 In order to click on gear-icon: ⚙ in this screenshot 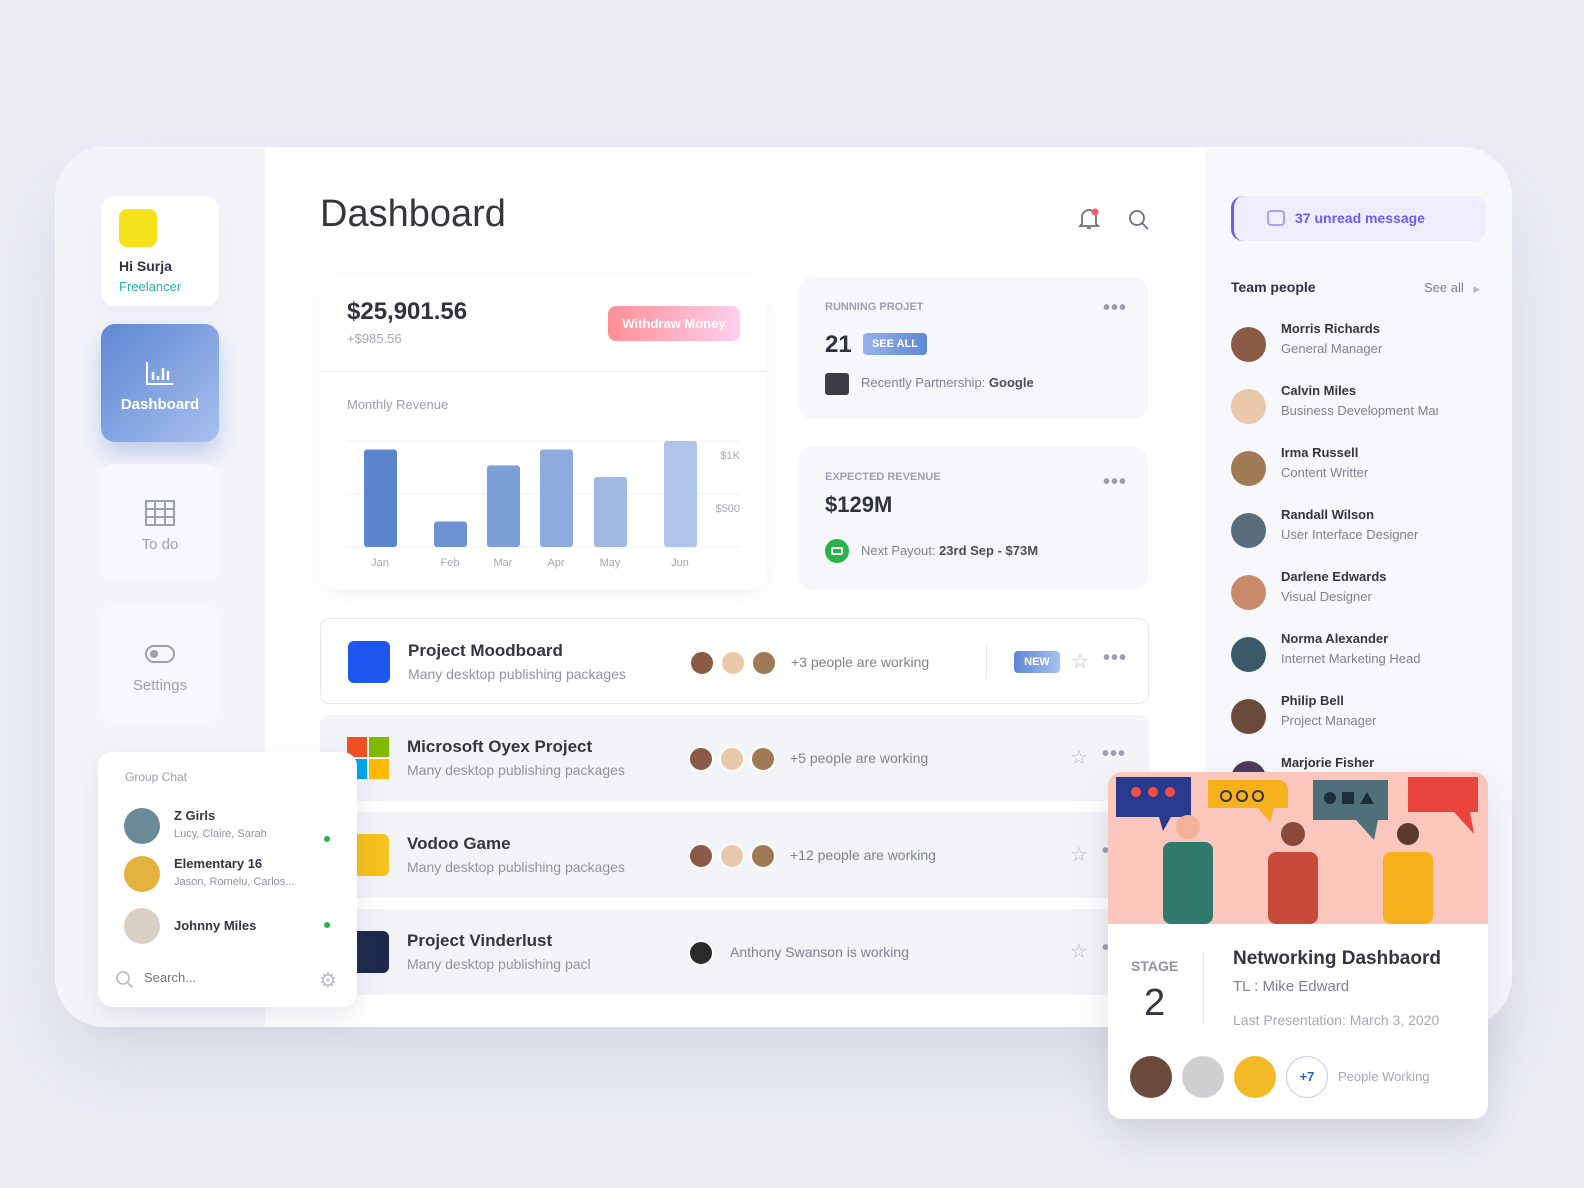, I will do `click(328, 980)`.